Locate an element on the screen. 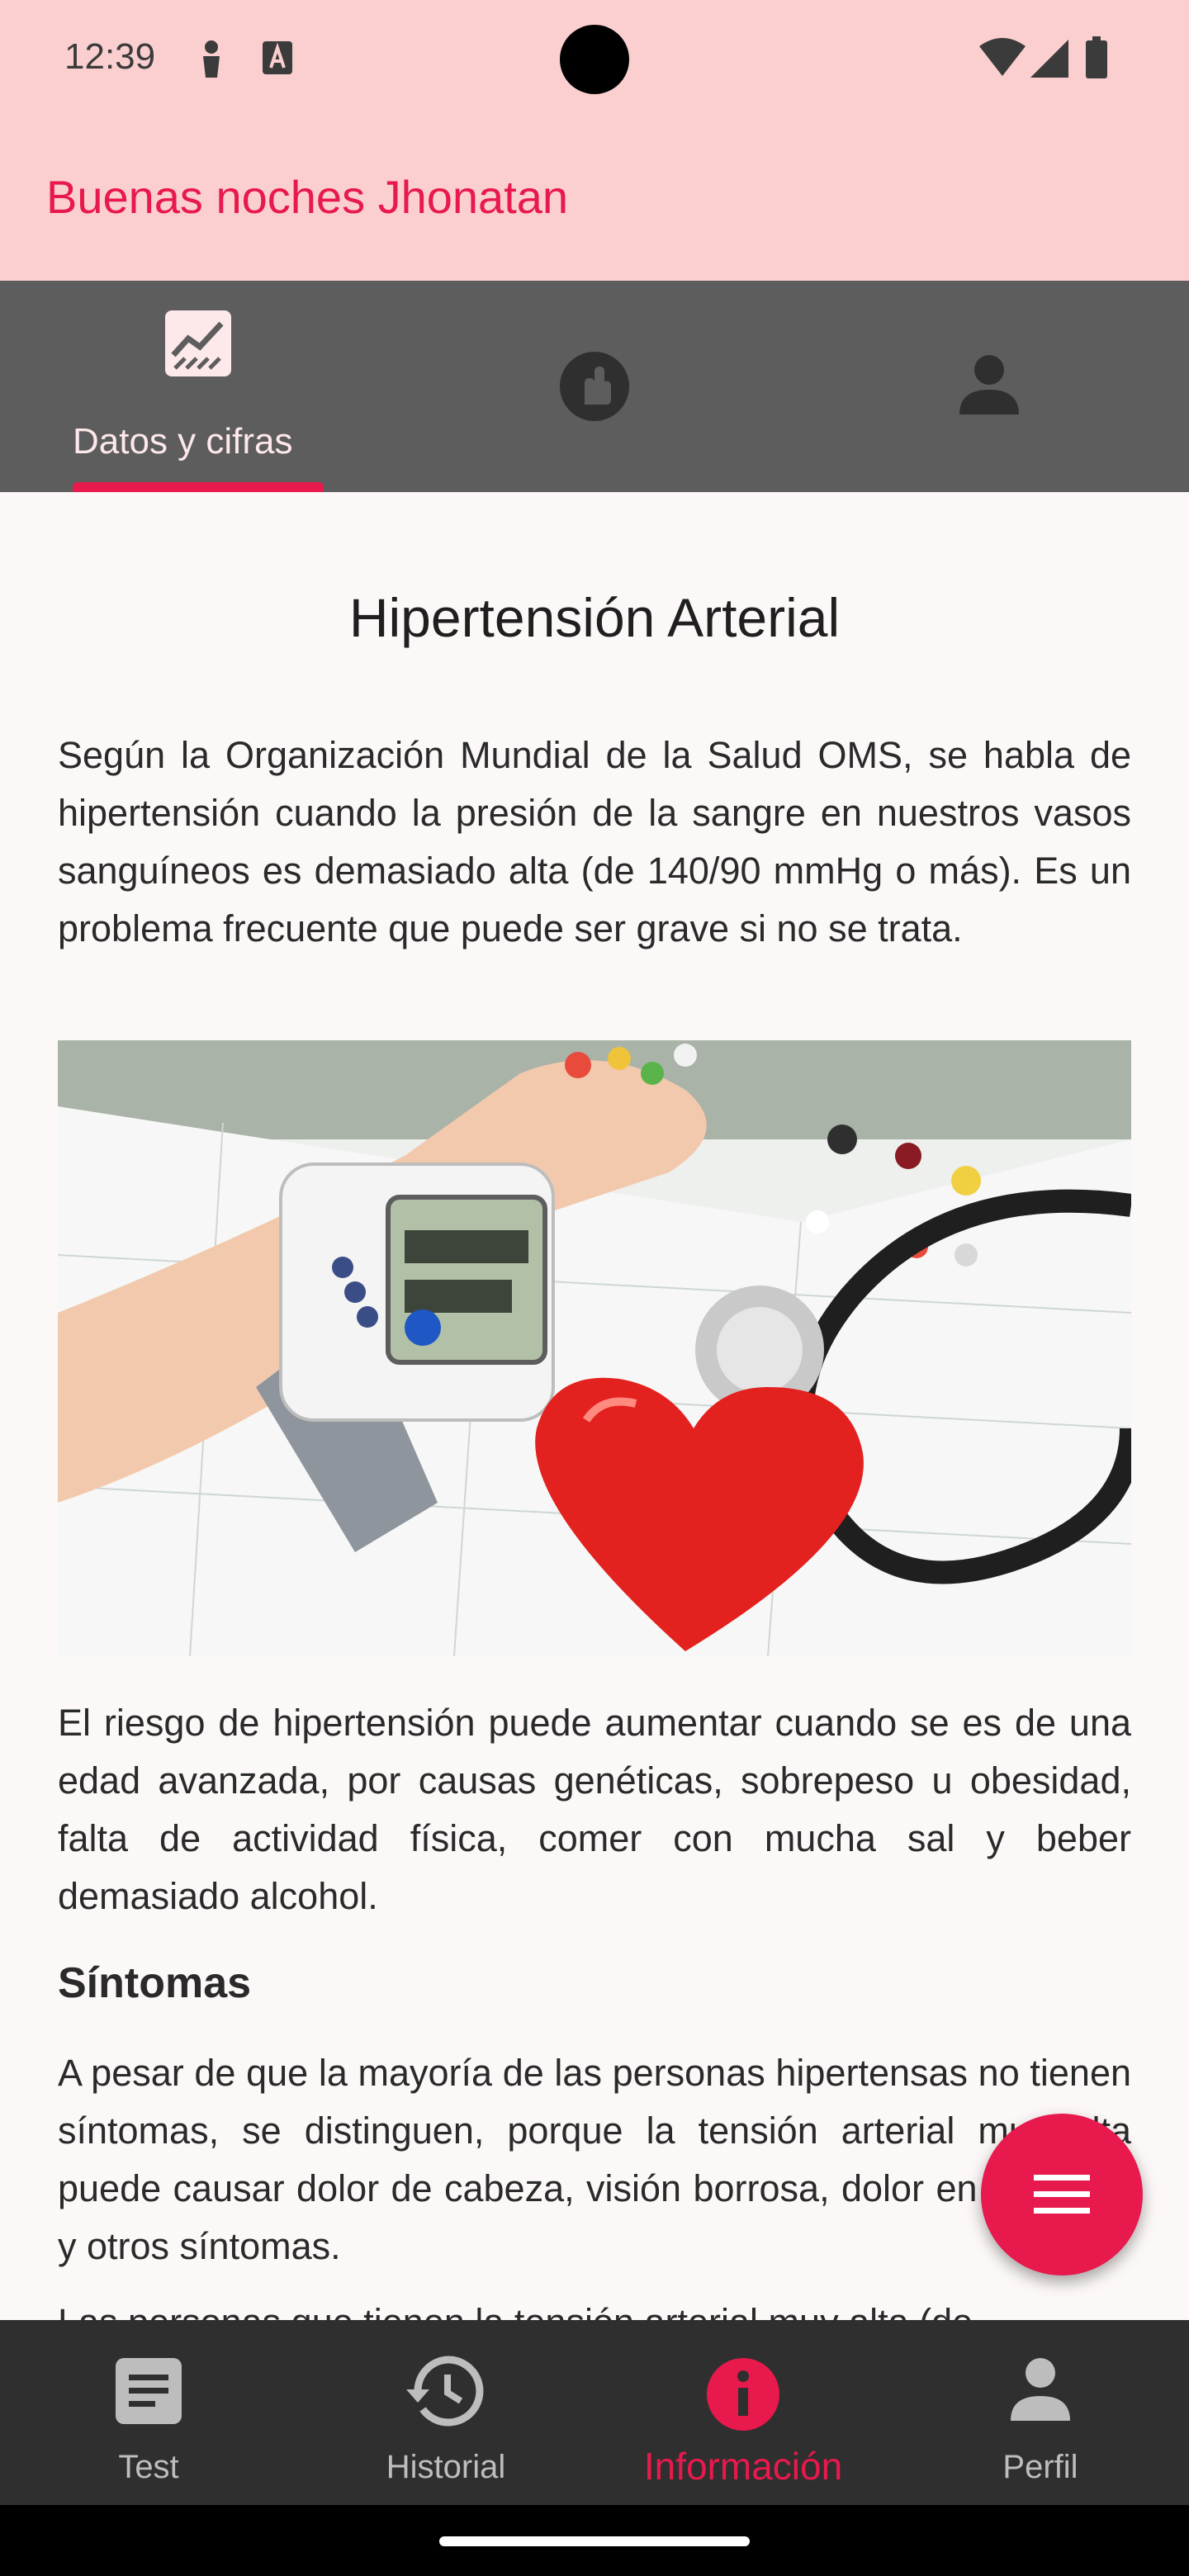  nav-item-historial: Historial is located at coordinates (445, 2412).